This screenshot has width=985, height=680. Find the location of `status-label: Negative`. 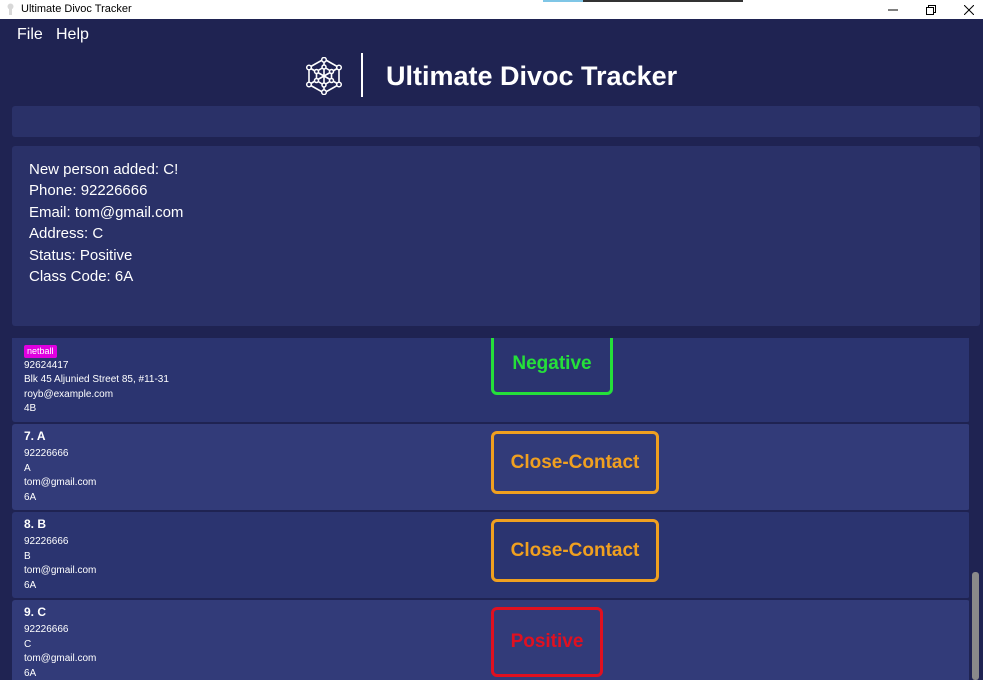

status-label: Negative is located at coordinates (552, 363).